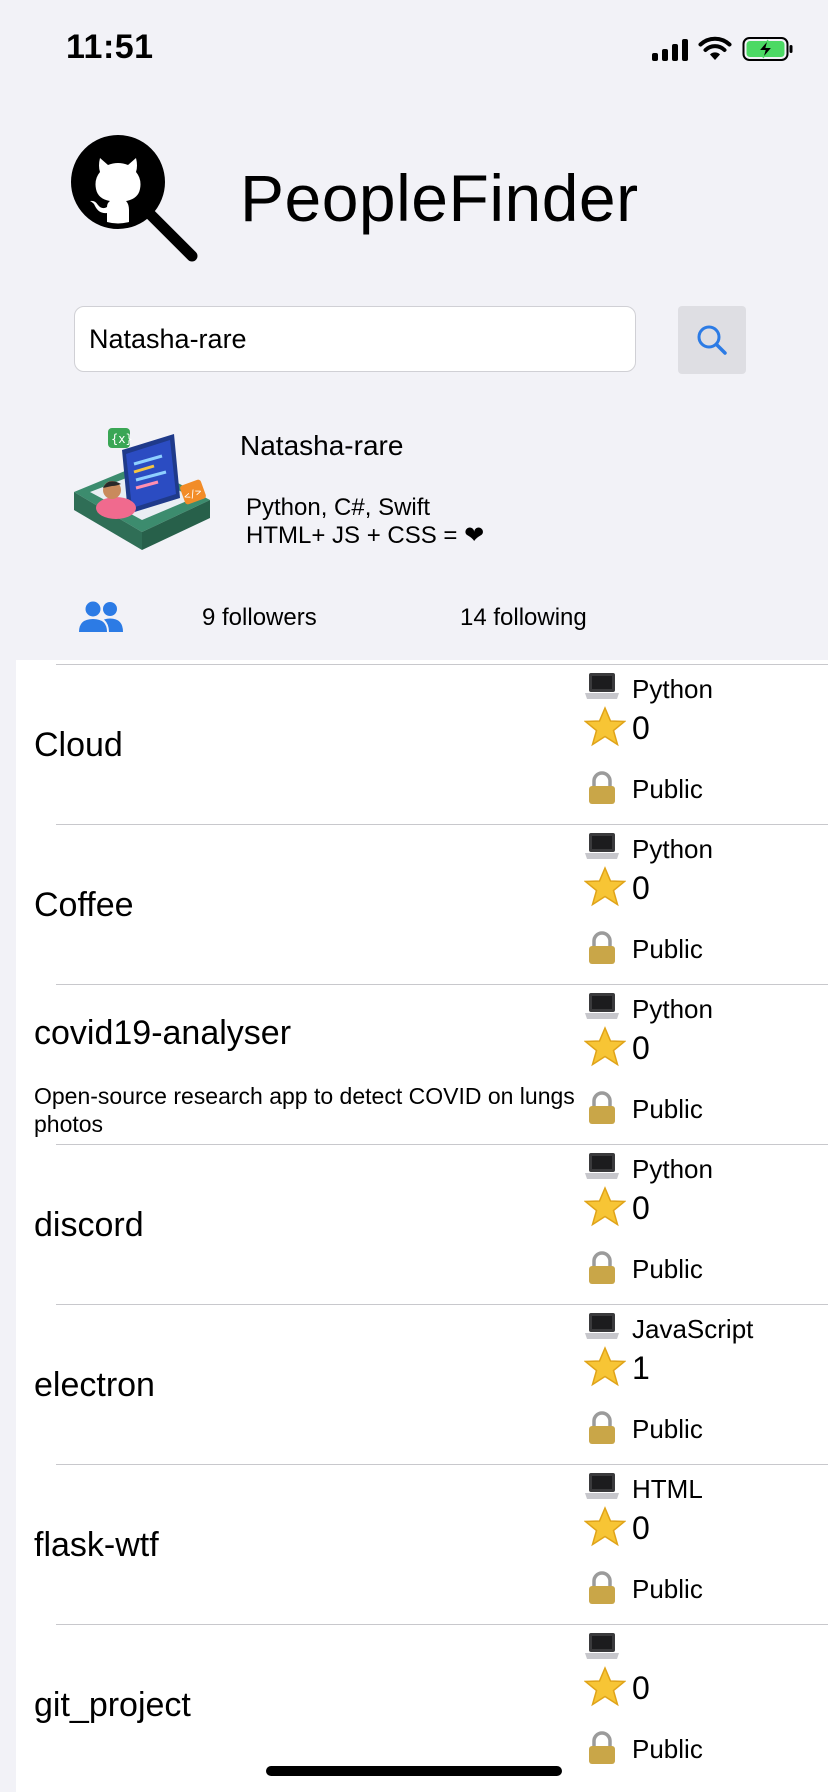 This screenshot has width=828, height=1792. What do you see at coordinates (78, 745) in the screenshot?
I see `repo-name: Cloud` at bounding box center [78, 745].